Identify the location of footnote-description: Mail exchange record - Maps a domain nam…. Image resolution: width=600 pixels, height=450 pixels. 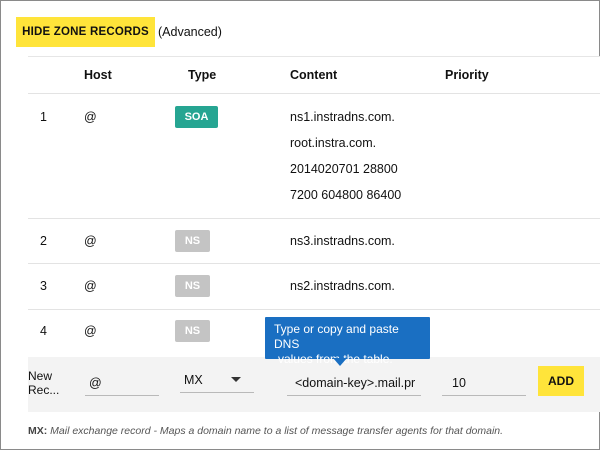
(277, 431).